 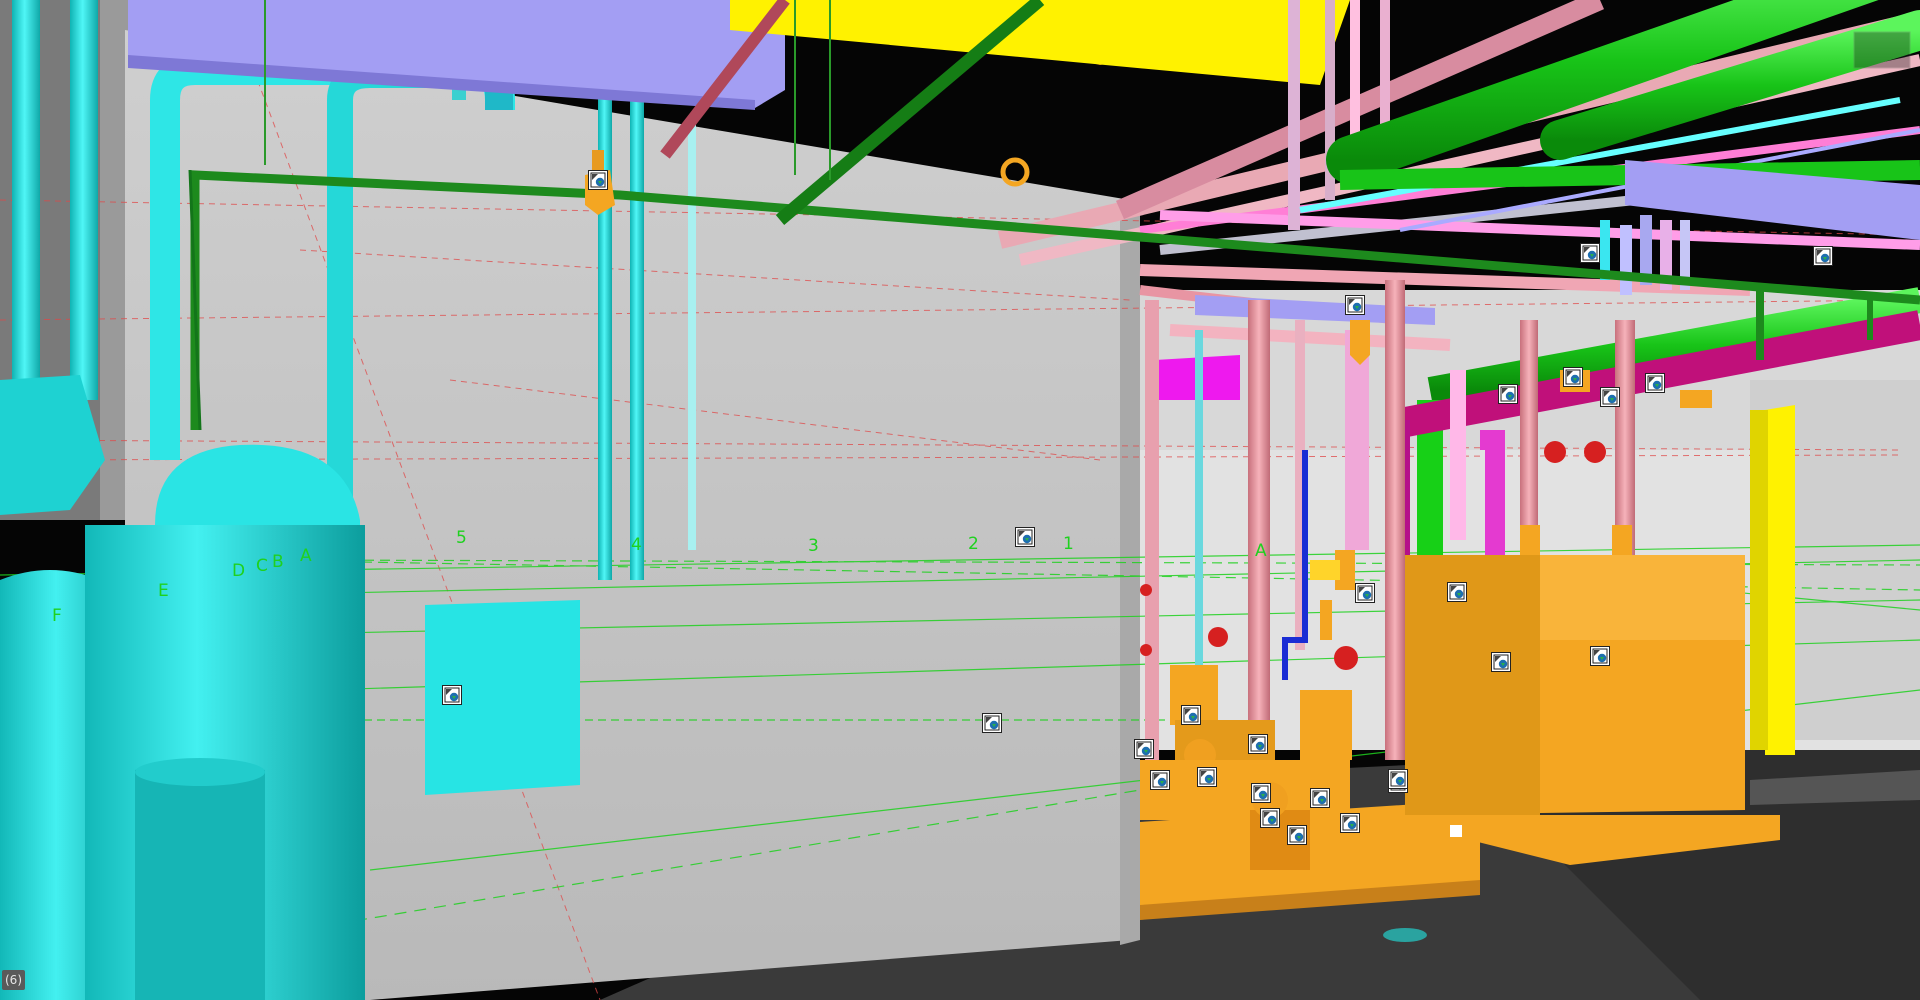 I want to click on view-count-badge: (6), so click(x=13, y=980).